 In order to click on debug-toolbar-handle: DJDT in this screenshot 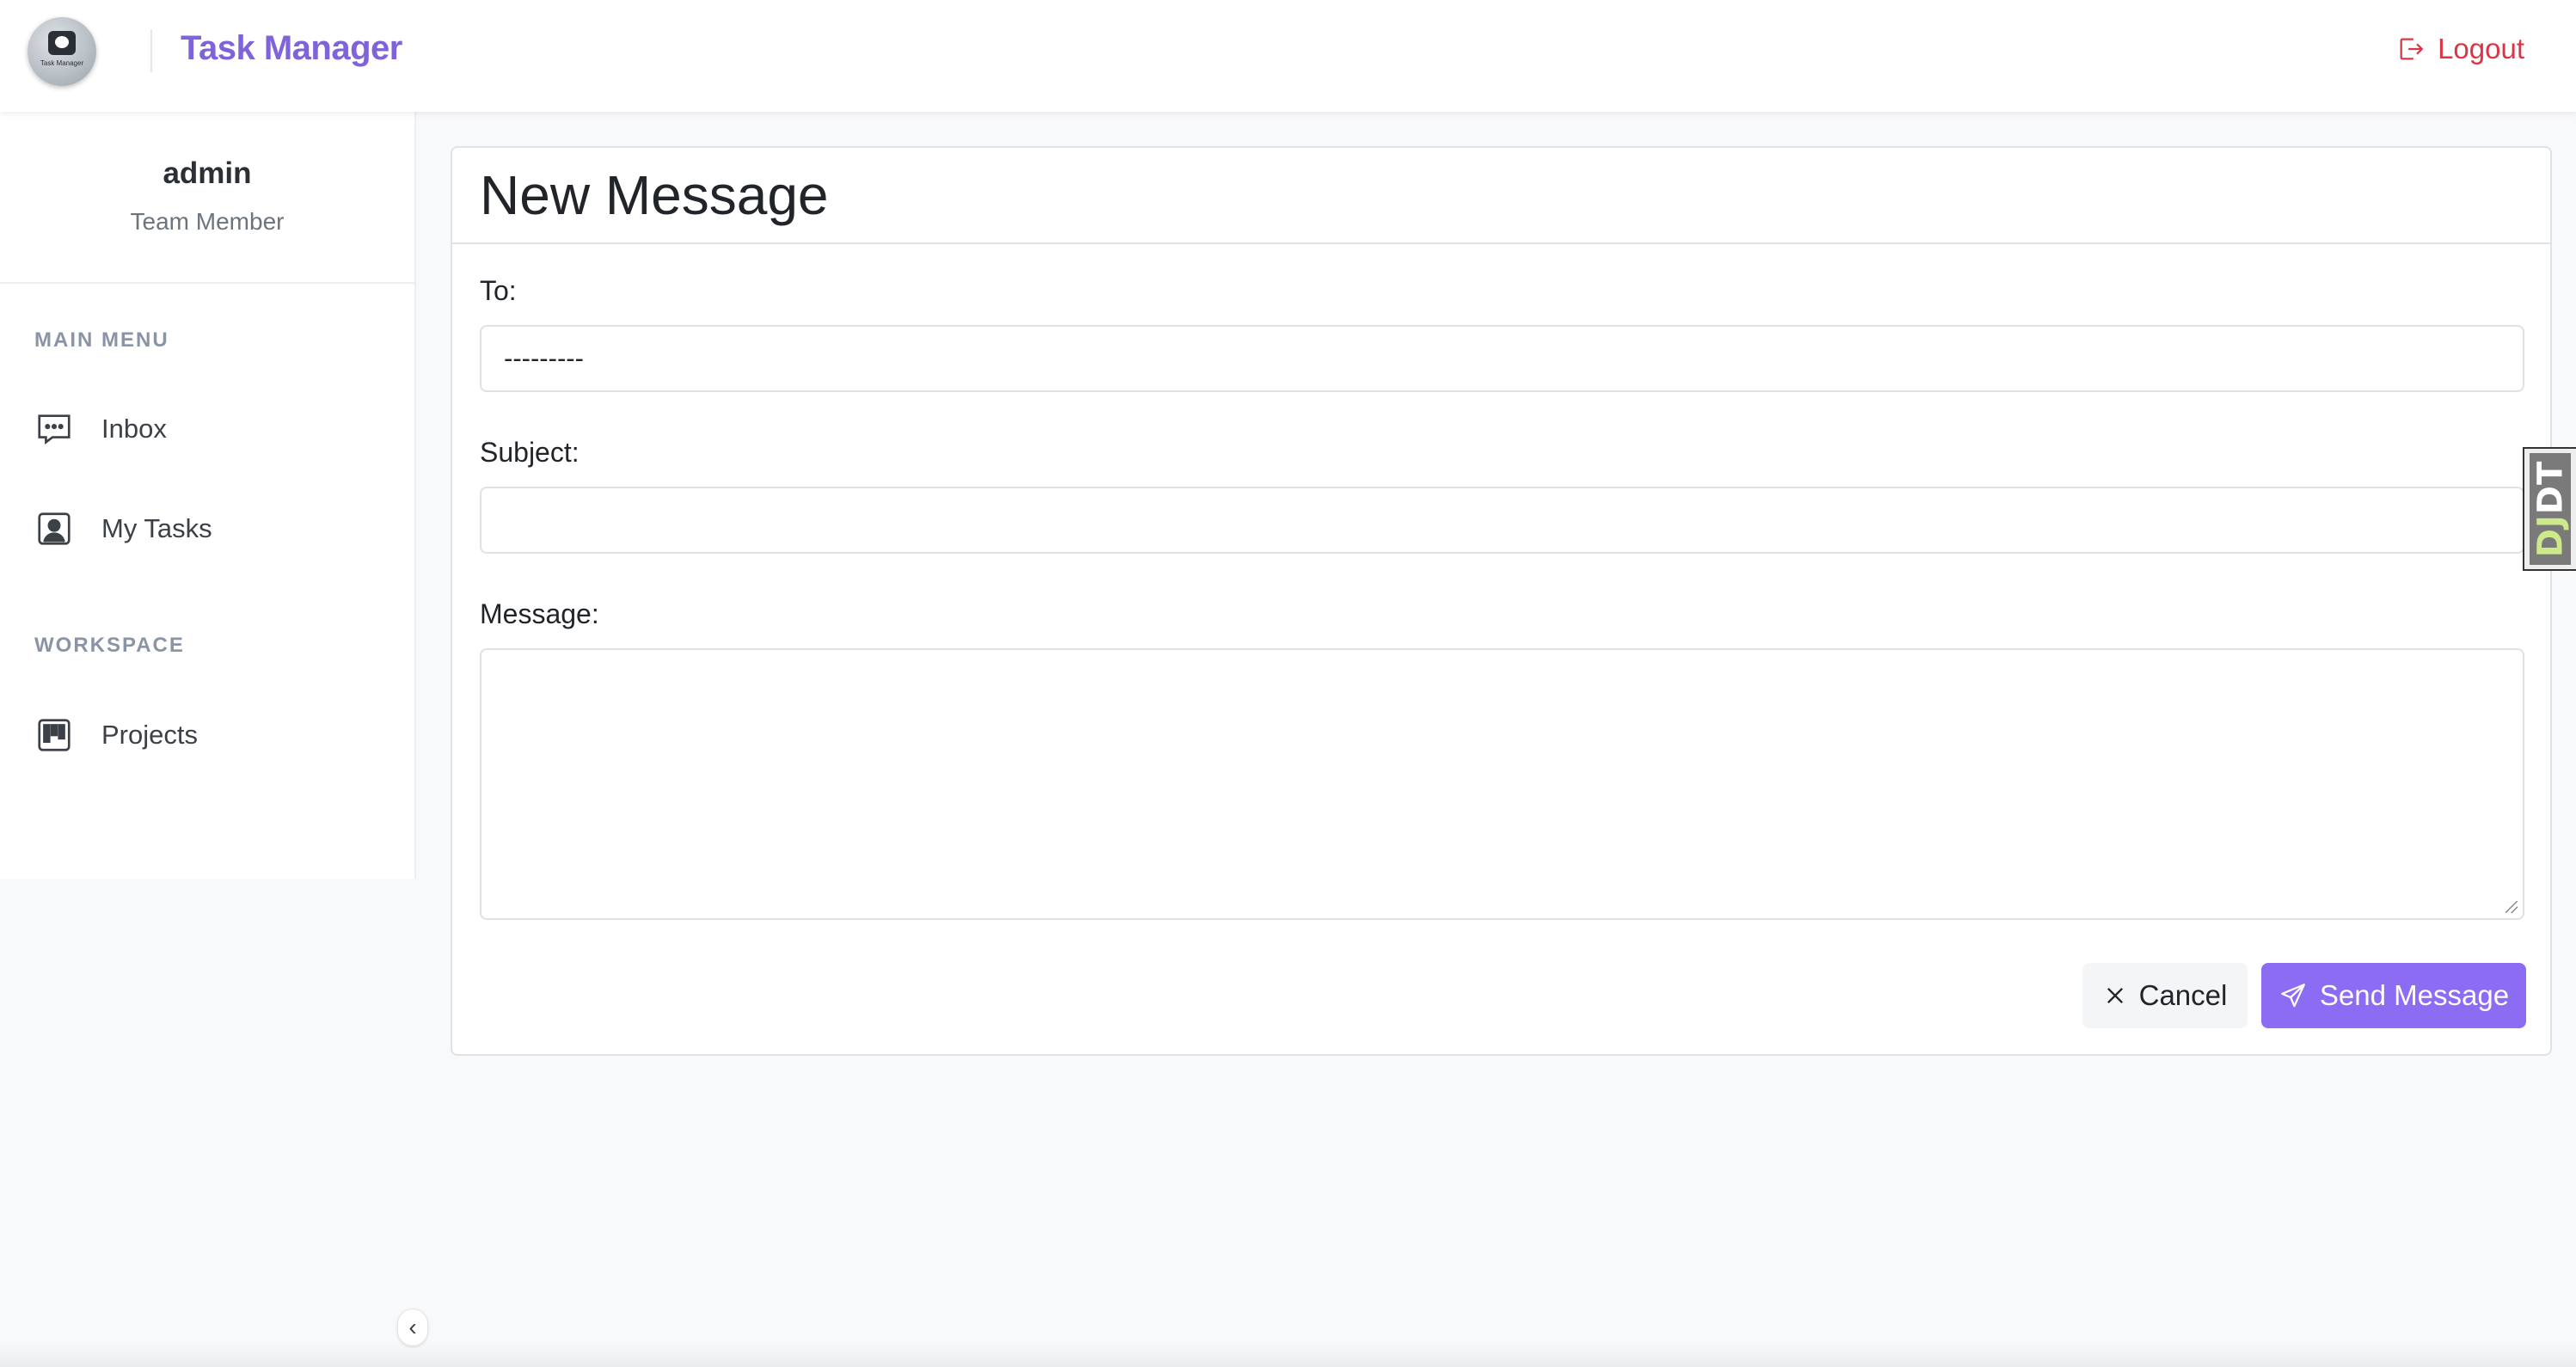, I will do `click(2549, 509)`.